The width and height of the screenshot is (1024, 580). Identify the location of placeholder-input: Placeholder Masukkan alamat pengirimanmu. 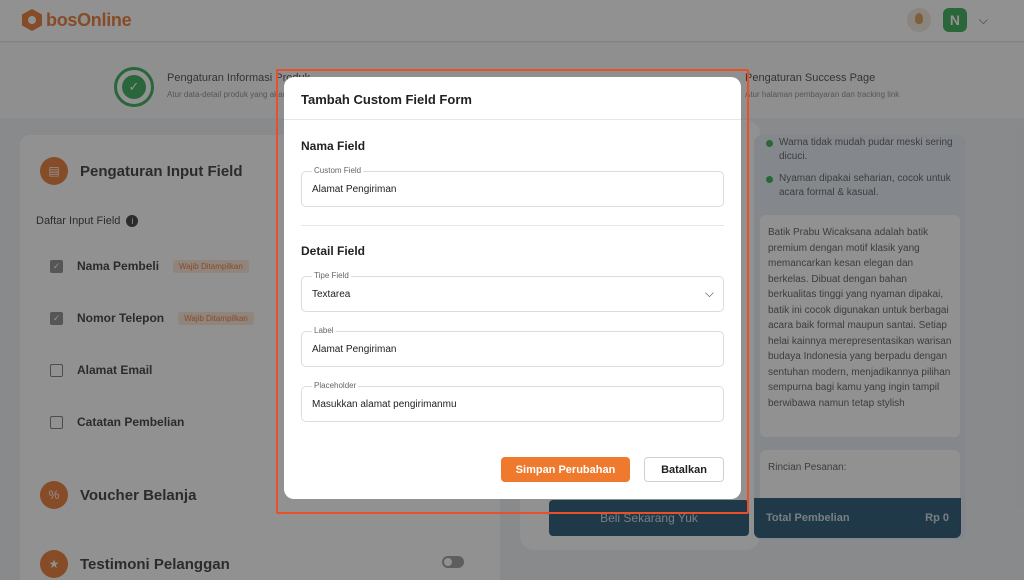
(512, 401).